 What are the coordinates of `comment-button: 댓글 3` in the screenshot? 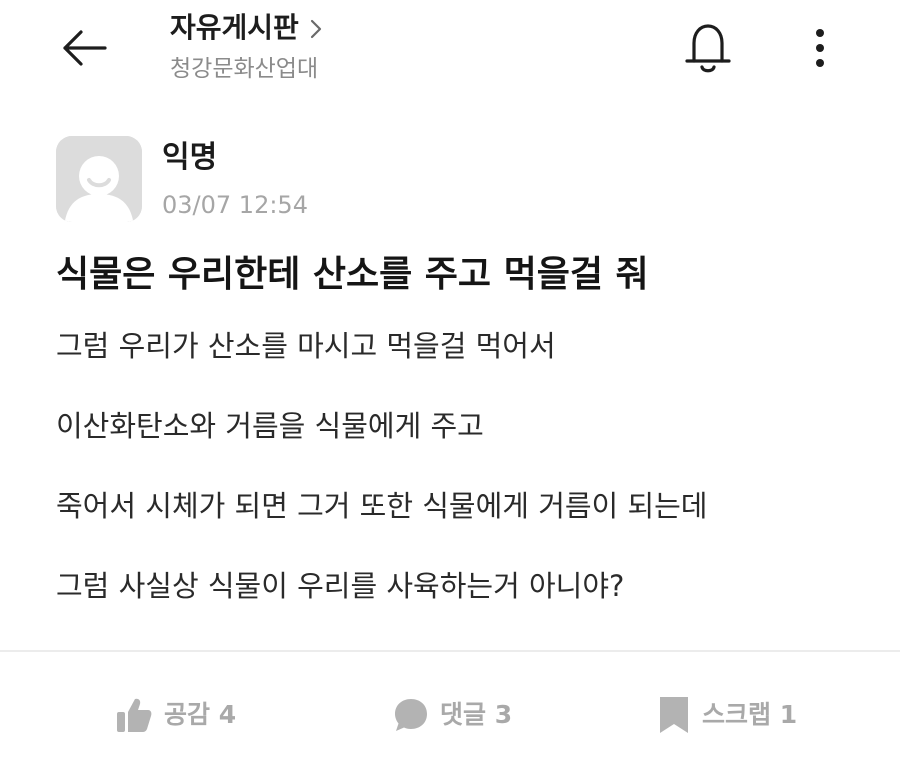 It's located at (452, 715).